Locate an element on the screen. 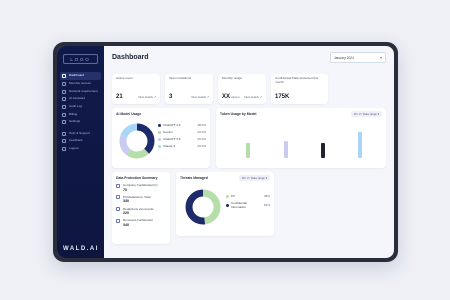 The image size is (450, 300). sidebar-item-label: Member access is located at coordinates (80, 83).